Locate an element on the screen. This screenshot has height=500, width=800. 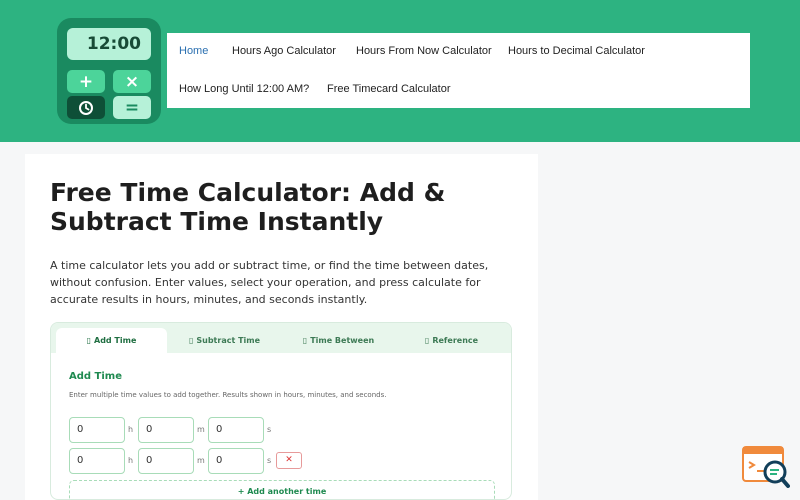
nav-item-timecard: Free Timecard Calculator is located at coordinates (389, 89).